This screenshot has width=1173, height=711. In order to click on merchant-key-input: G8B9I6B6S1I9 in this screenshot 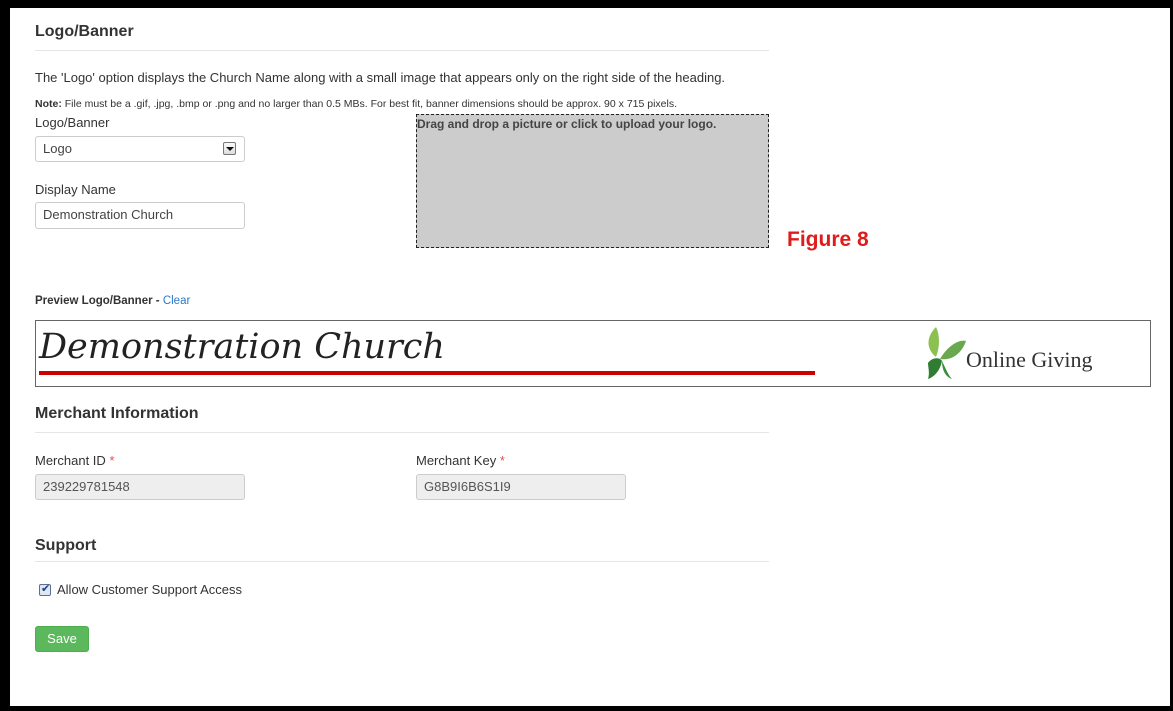, I will do `click(521, 487)`.